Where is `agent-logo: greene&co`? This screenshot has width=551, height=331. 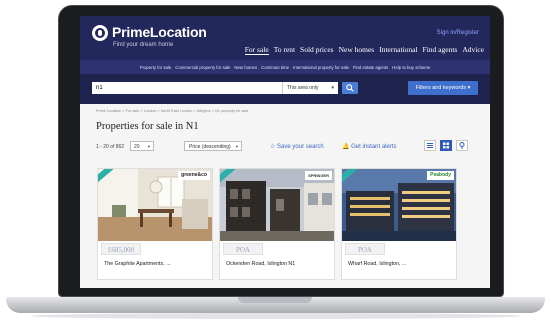 agent-logo: greene&co is located at coordinates (194, 175).